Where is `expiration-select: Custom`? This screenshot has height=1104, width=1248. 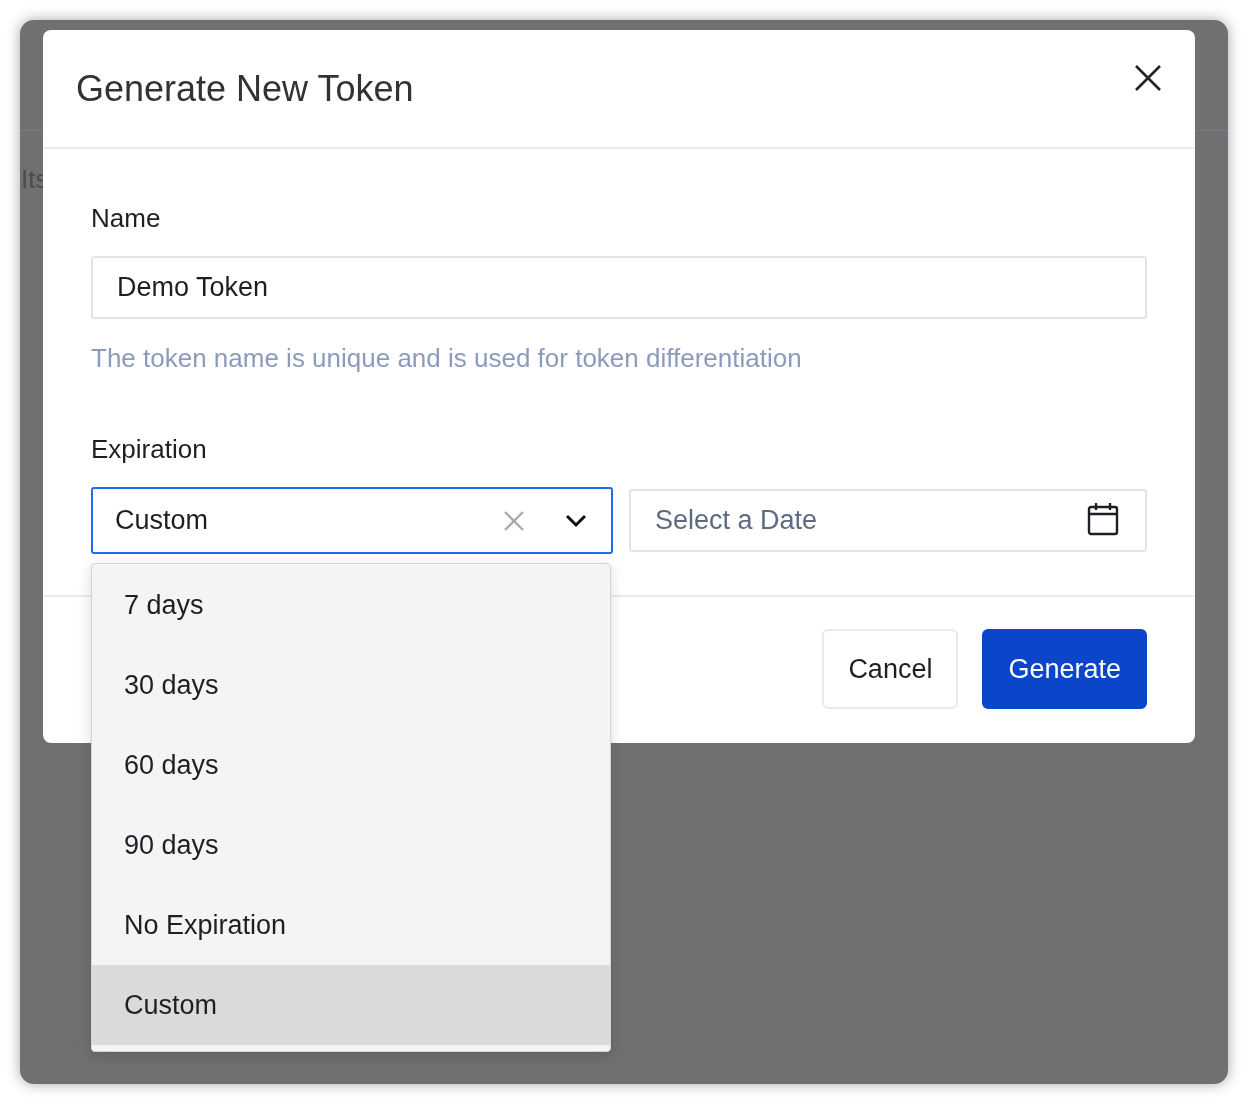 expiration-select: Custom is located at coordinates (352, 520).